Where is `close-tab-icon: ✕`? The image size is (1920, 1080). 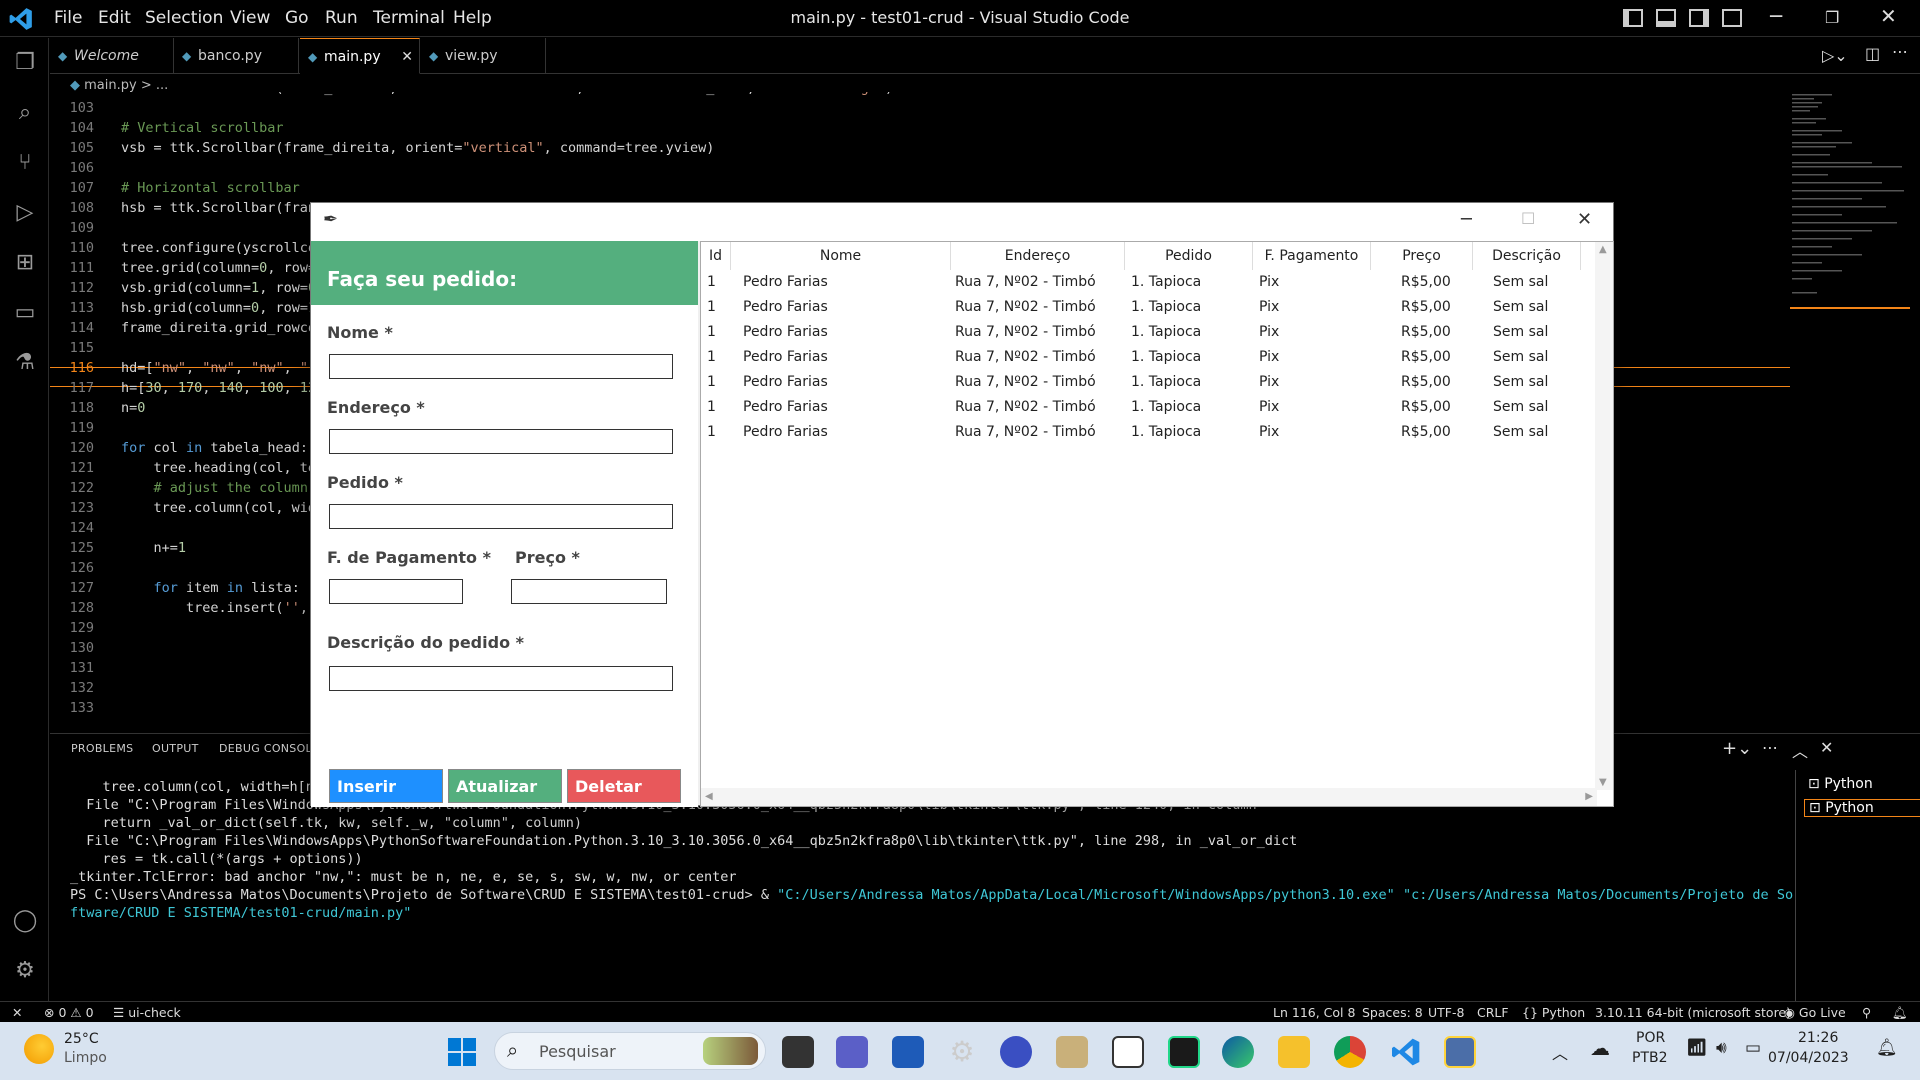 close-tab-icon: ✕ is located at coordinates (407, 57).